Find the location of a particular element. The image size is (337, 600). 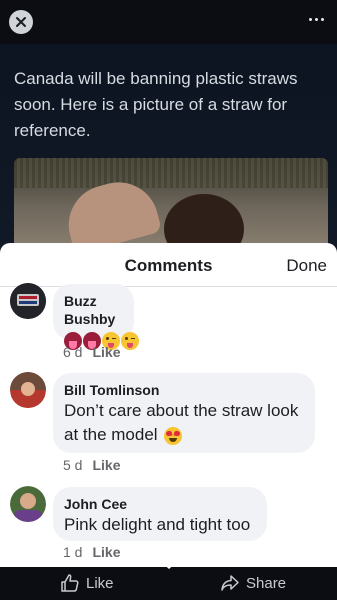

post-photo is located at coordinates (171, 203).